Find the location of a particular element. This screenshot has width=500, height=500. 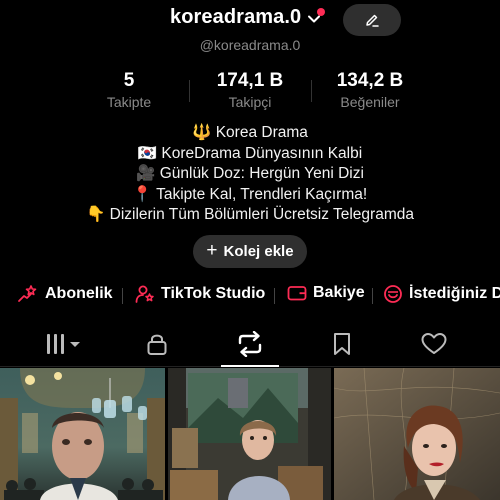

stat-likes-value: 134,2 B is located at coordinates (370, 80).